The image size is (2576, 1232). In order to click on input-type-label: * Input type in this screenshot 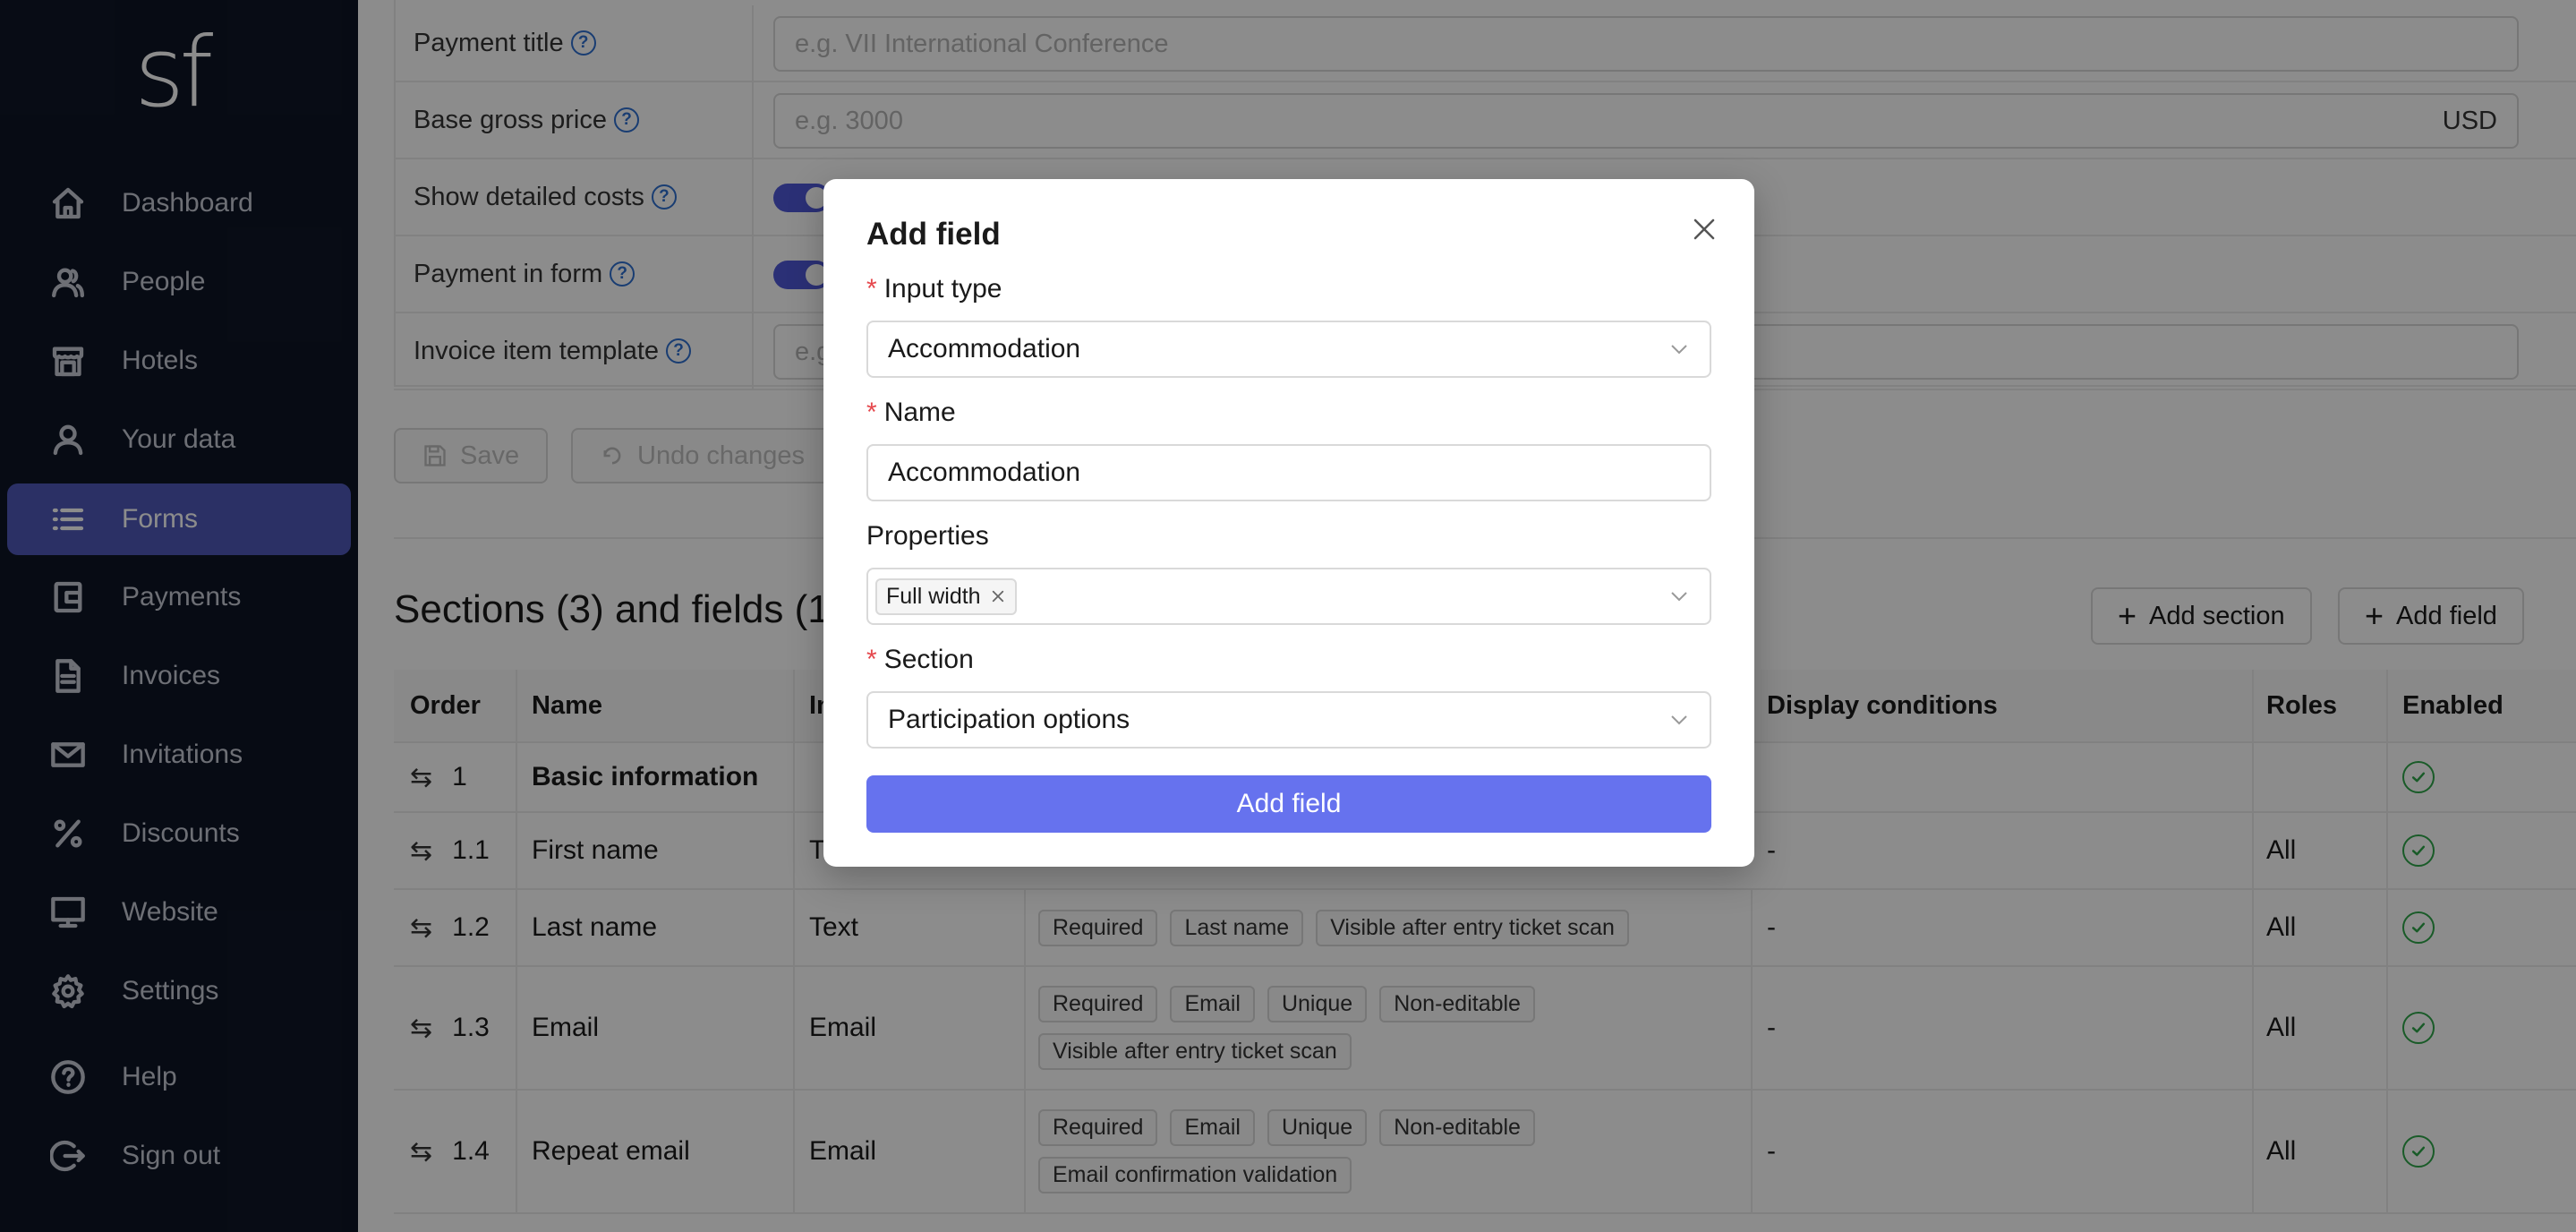, I will do `click(934, 289)`.